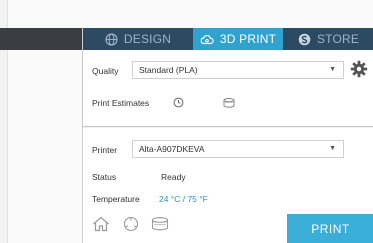 The height and width of the screenshot is (243, 373). I want to click on tab-design-label: DESIGN, so click(147, 39).